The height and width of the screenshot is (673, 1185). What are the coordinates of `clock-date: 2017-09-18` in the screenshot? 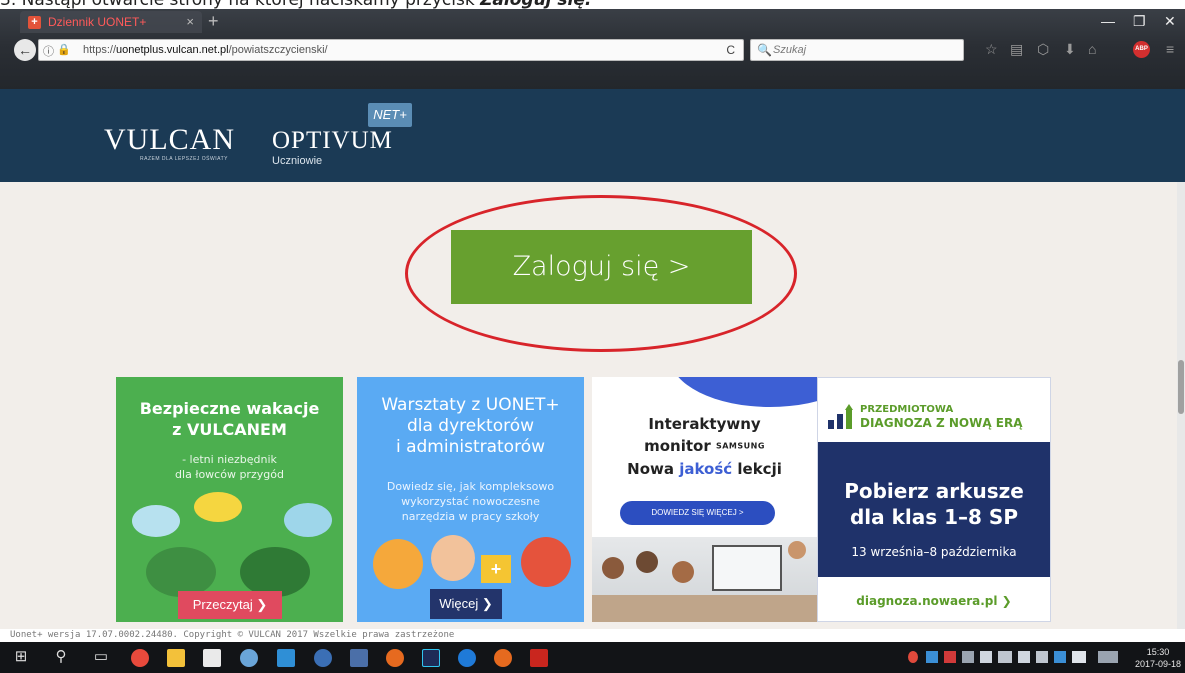 It's located at (1158, 664).